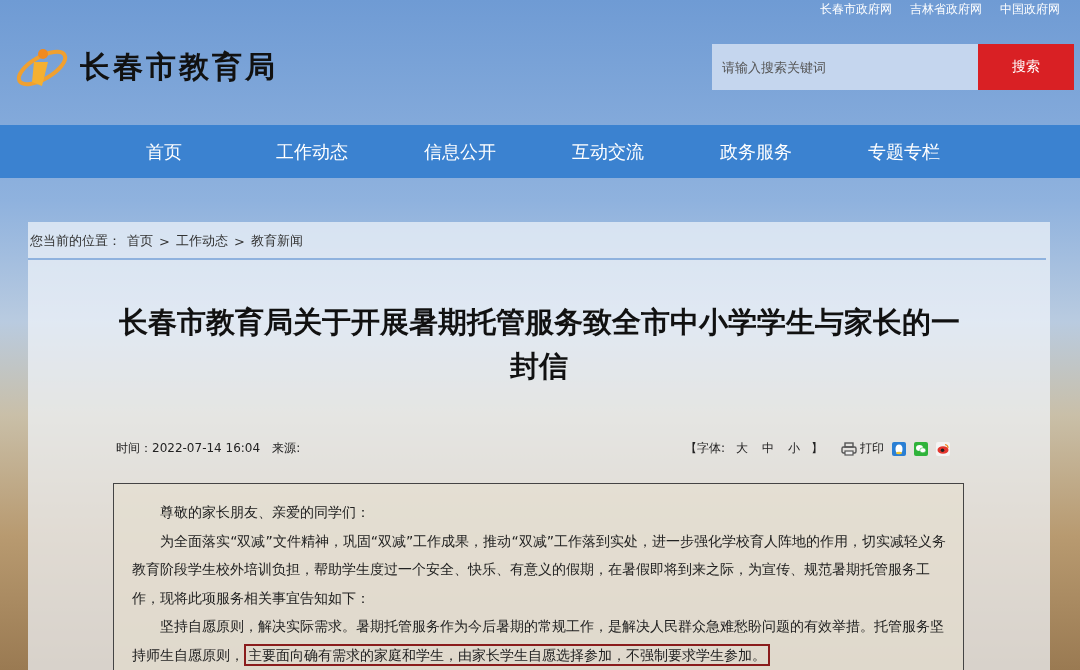  What do you see at coordinates (460, 151) in the screenshot?
I see `nav-item: 信息公开` at bounding box center [460, 151].